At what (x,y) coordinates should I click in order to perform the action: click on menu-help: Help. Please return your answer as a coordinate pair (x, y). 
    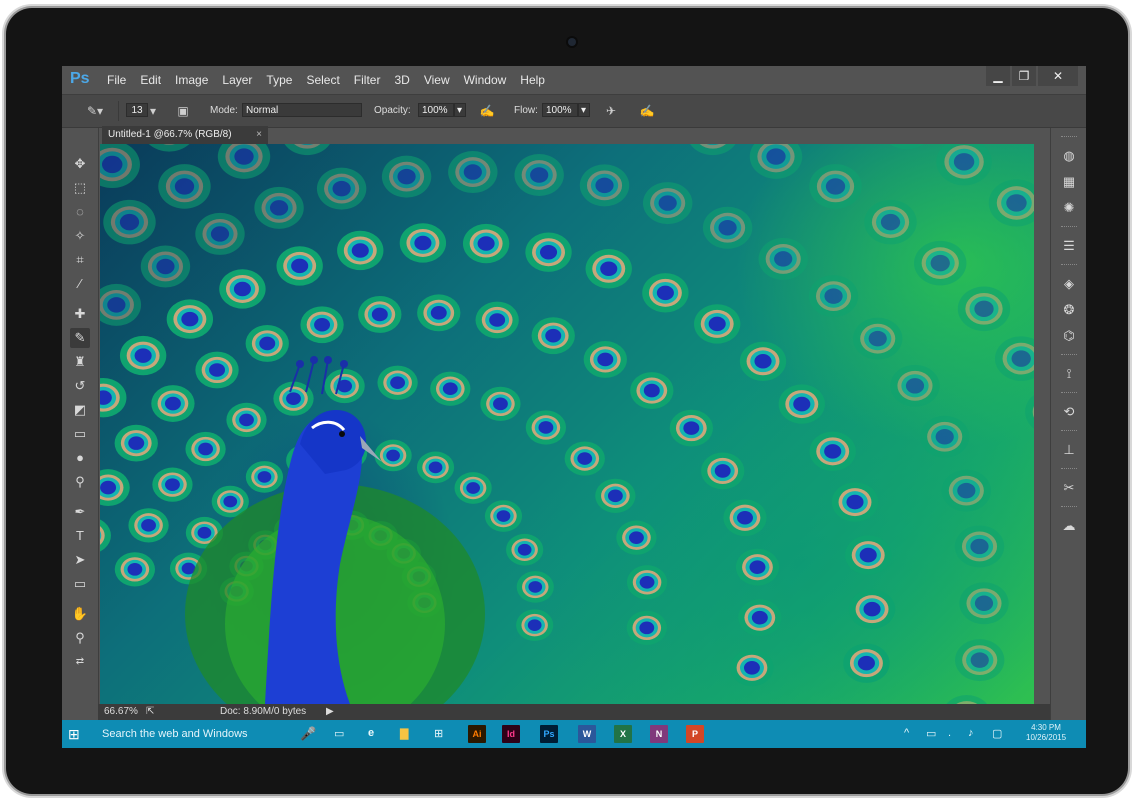
    Looking at the image, I should click on (532, 80).